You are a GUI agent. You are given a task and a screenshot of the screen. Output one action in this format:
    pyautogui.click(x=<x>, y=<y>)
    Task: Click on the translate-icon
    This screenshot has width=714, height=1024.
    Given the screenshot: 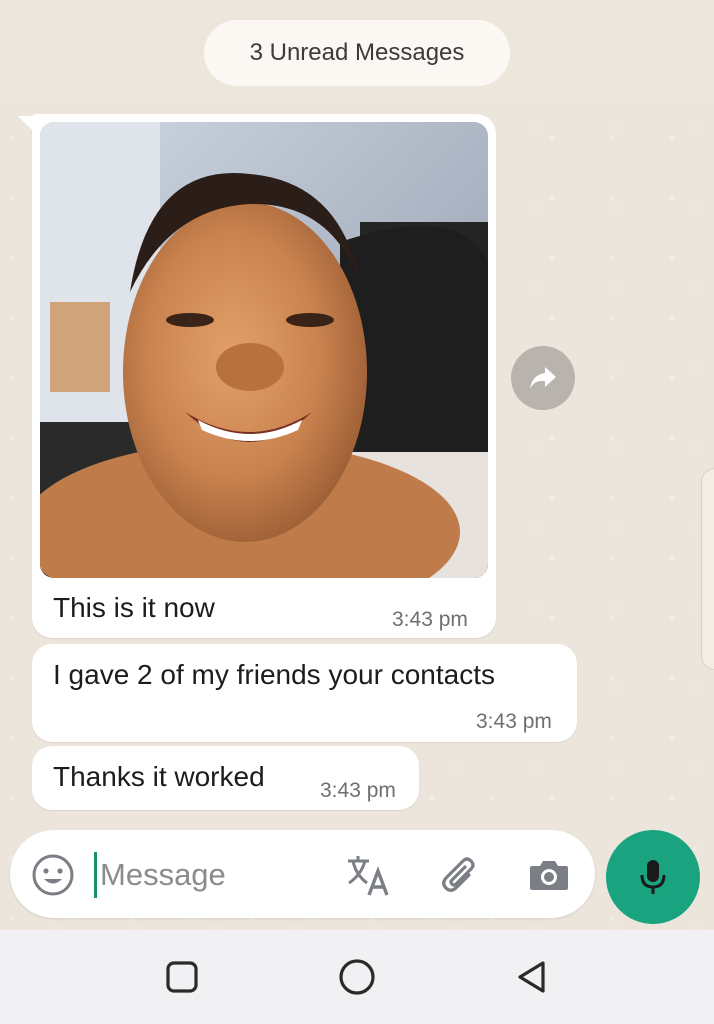 What is the action you would take?
    pyautogui.click(x=368, y=876)
    